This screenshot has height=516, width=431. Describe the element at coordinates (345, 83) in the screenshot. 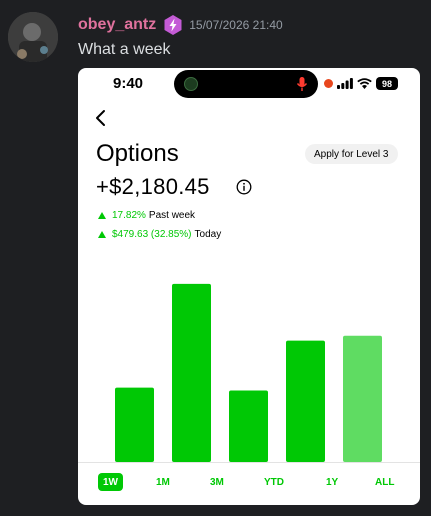

I see `cellular-signal-icon` at that location.